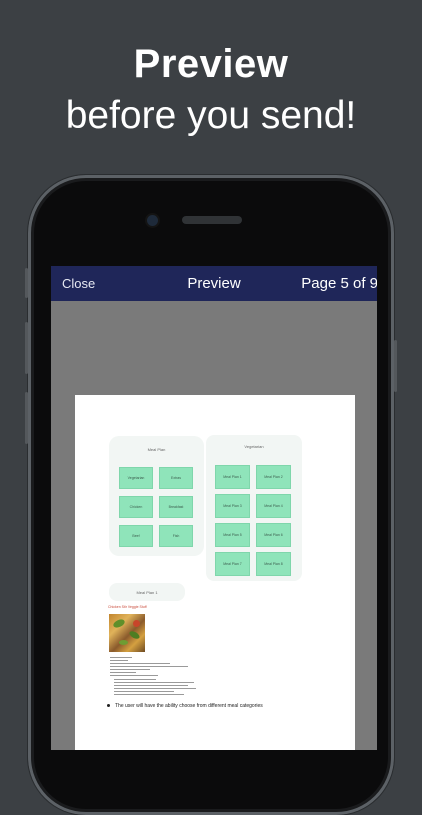 The height and width of the screenshot is (815, 422). I want to click on category-tile: Extras, so click(176, 478).